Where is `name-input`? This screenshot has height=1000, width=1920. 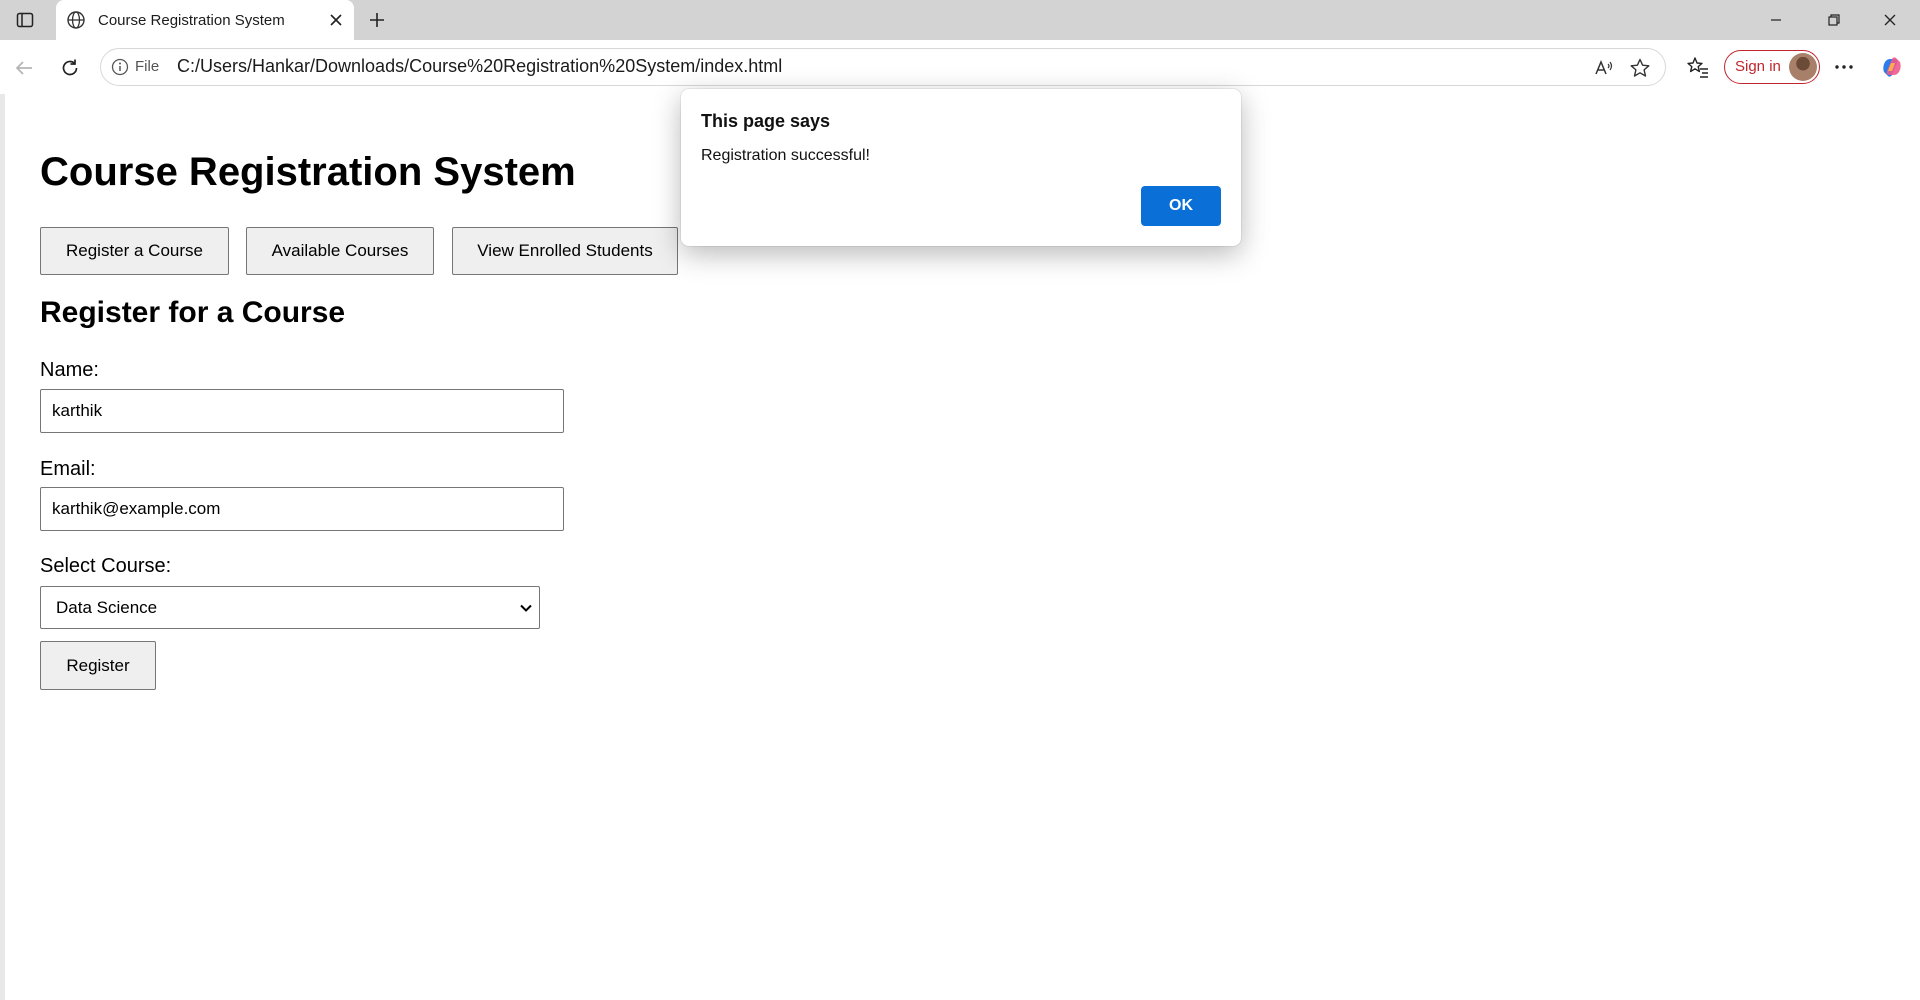
name-input is located at coordinates (302, 411).